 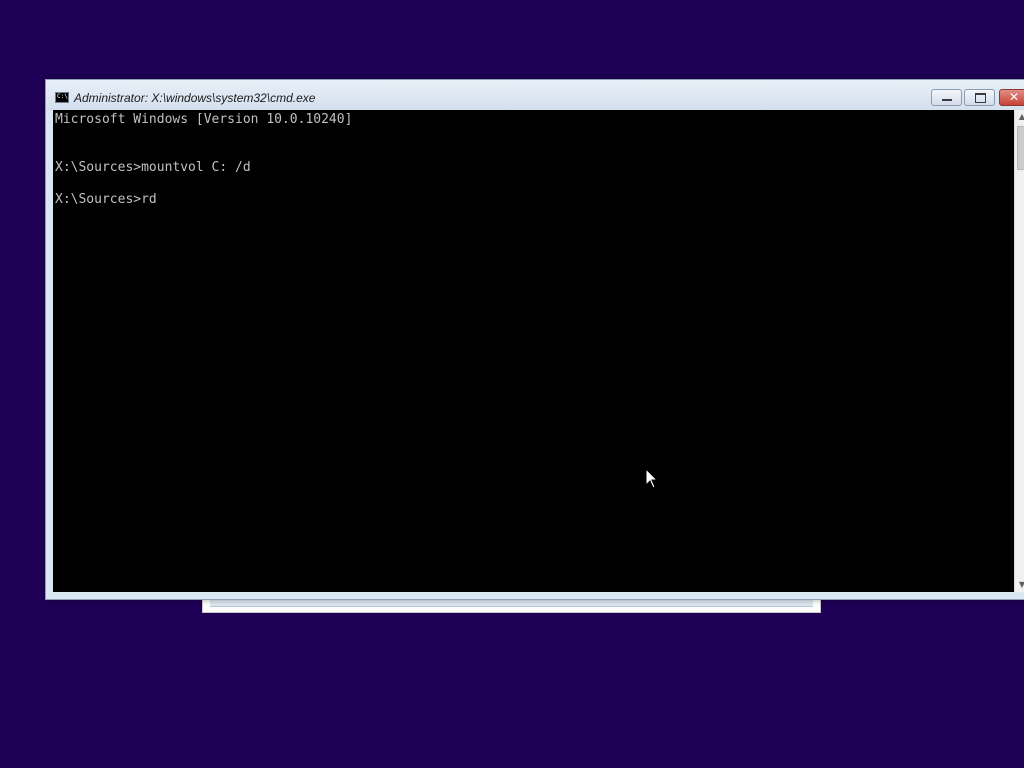 What do you see at coordinates (1019, 117) in the screenshot?
I see `scroll-up-icon: ▲` at bounding box center [1019, 117].